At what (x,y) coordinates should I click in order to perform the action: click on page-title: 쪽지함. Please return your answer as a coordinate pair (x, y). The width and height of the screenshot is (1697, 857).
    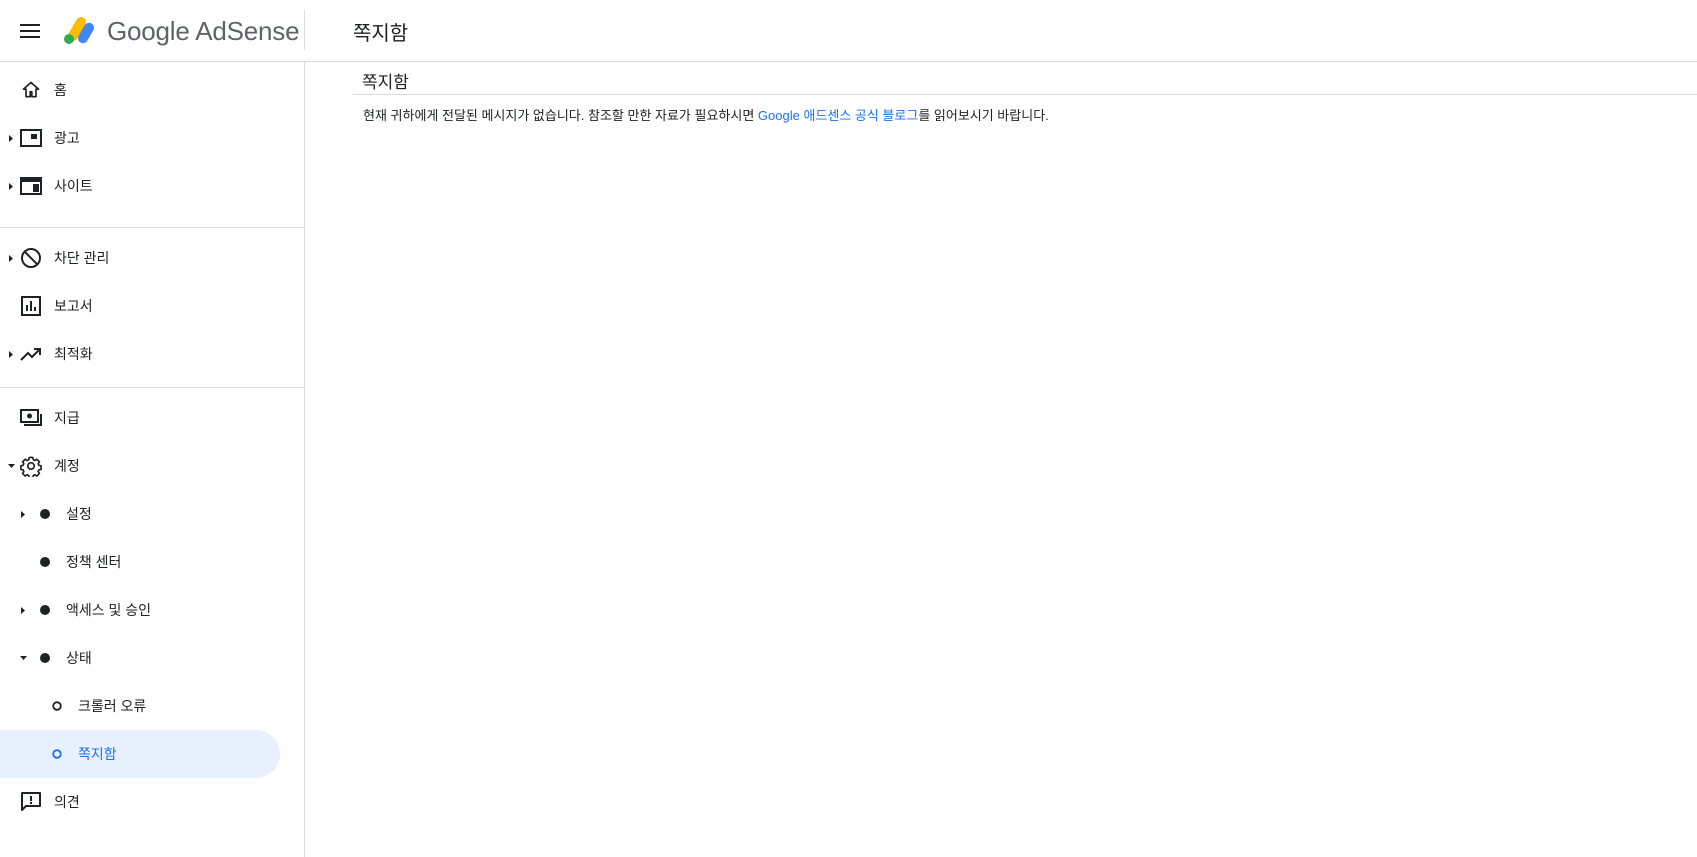
    Looking at the image, I should click on (381, 34).